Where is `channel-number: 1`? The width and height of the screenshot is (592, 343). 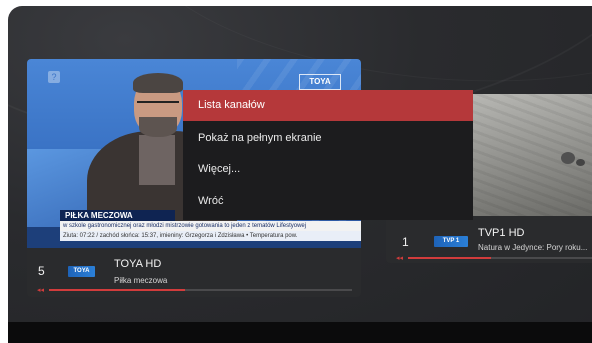 channel-number: 1 is located at coordinates (405, 242).